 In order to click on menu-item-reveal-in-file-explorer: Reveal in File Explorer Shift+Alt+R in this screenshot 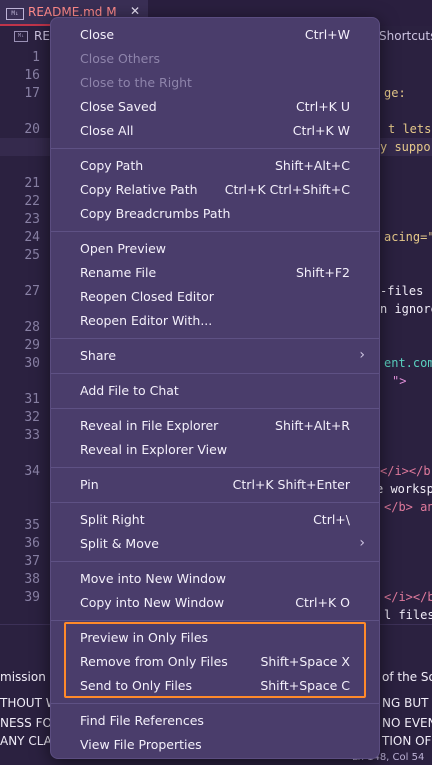, I will do `click(215, 426)`.